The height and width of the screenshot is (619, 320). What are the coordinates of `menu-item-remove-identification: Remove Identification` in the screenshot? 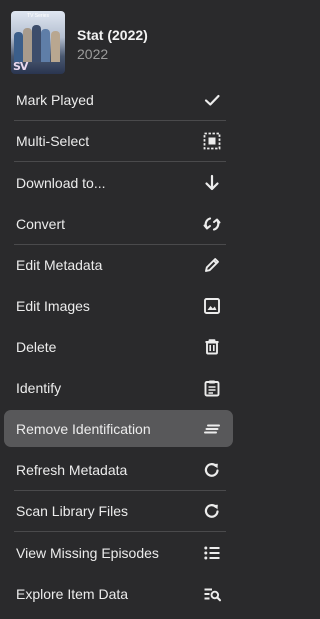 It's located at (118, 428).